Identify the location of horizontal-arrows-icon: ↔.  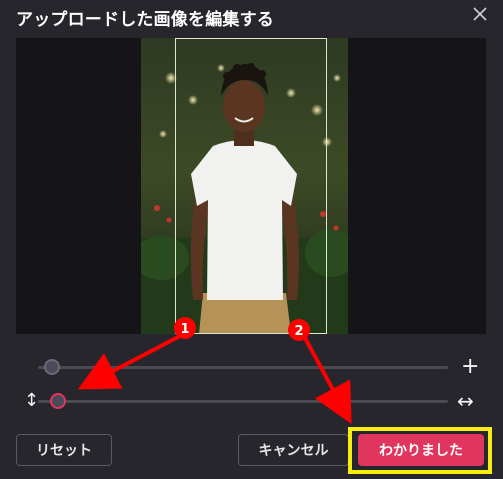
(465, 401).